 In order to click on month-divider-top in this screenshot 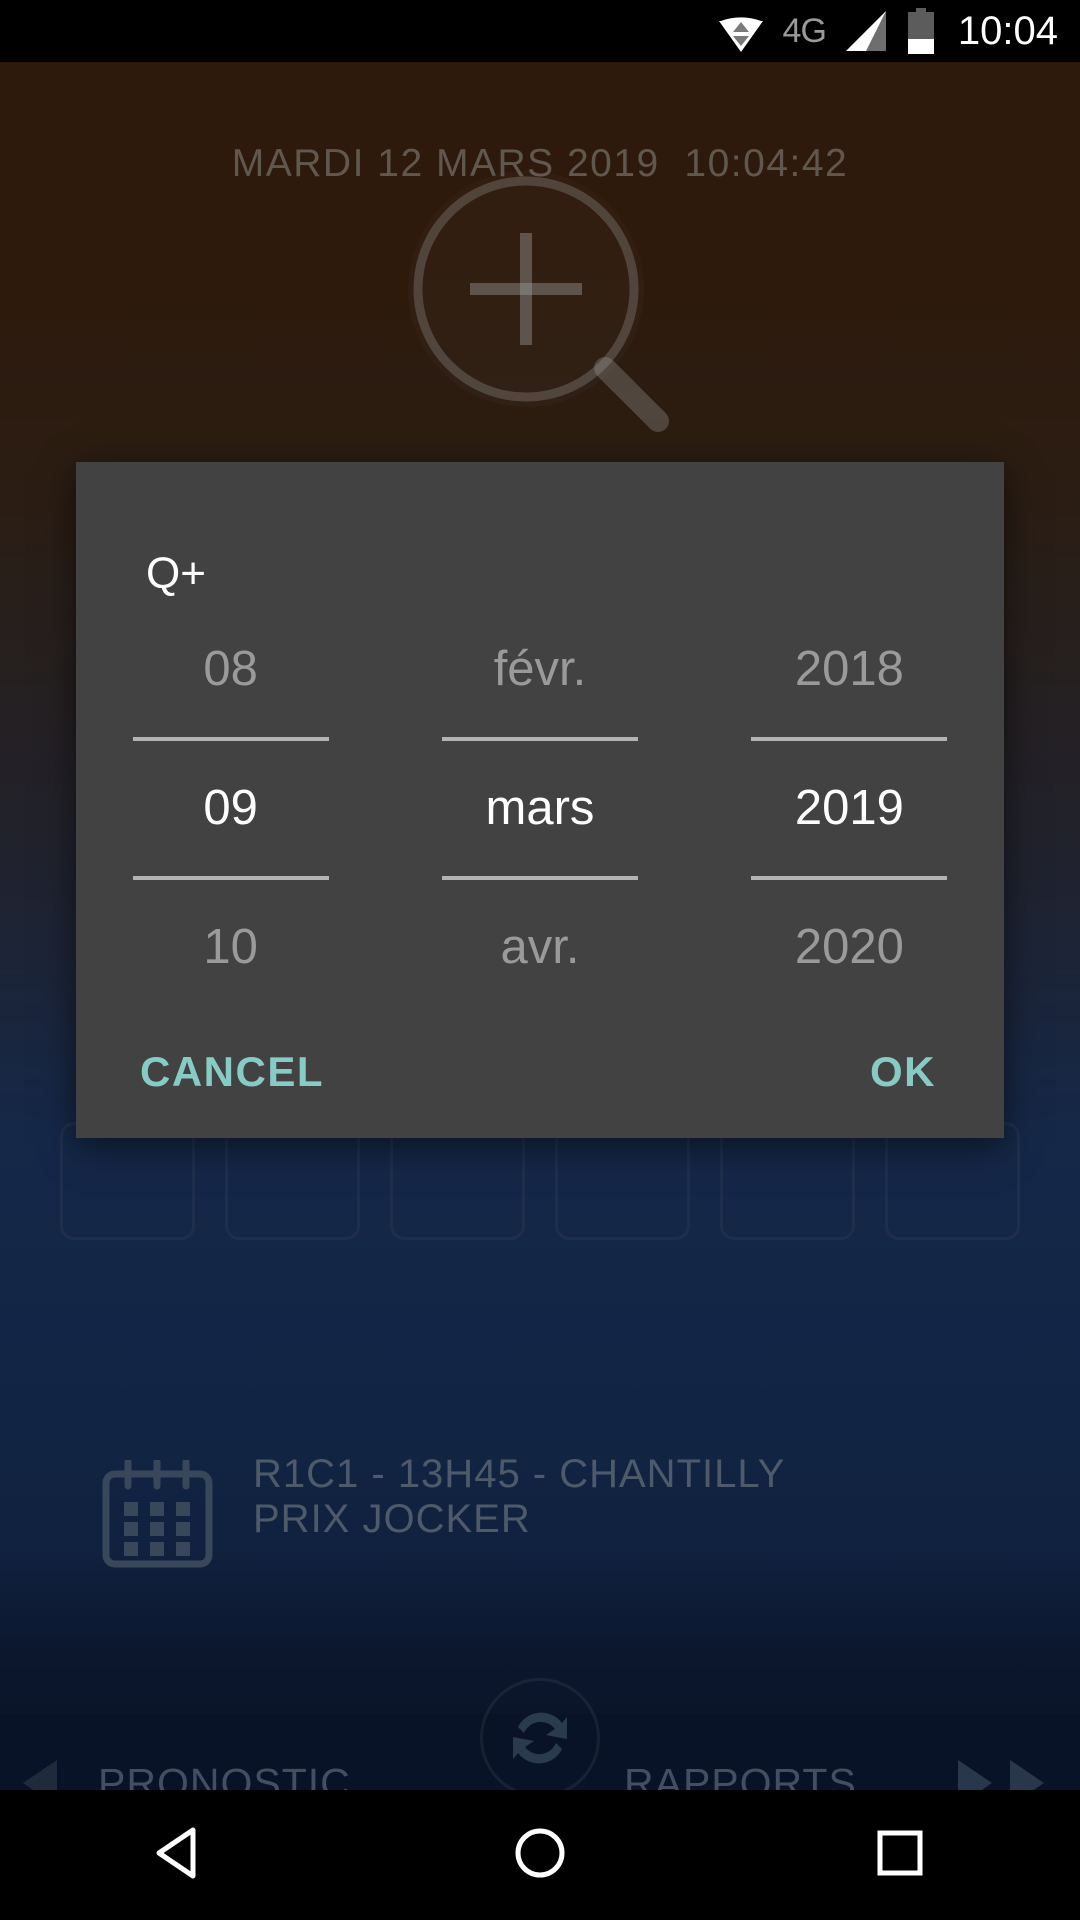, I will do `click(539, 738)`.